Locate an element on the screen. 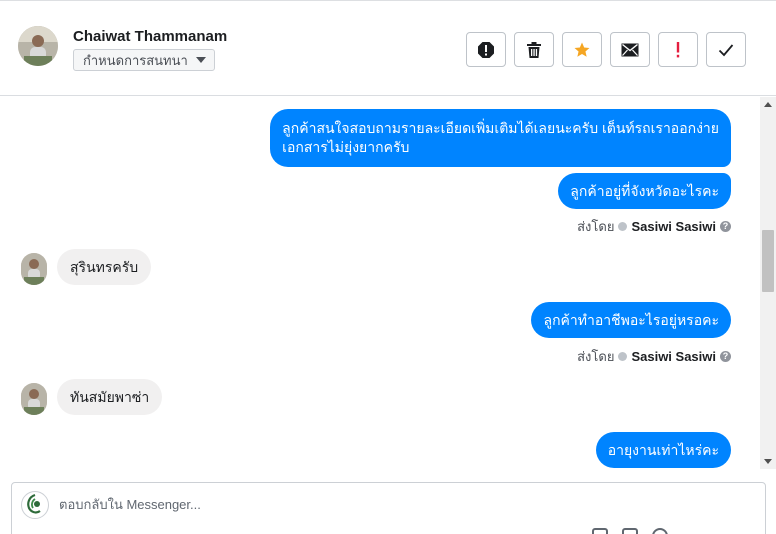 The height and width of the screenshot is (534, 776). page-avatar is located at coordinates (35, 505).